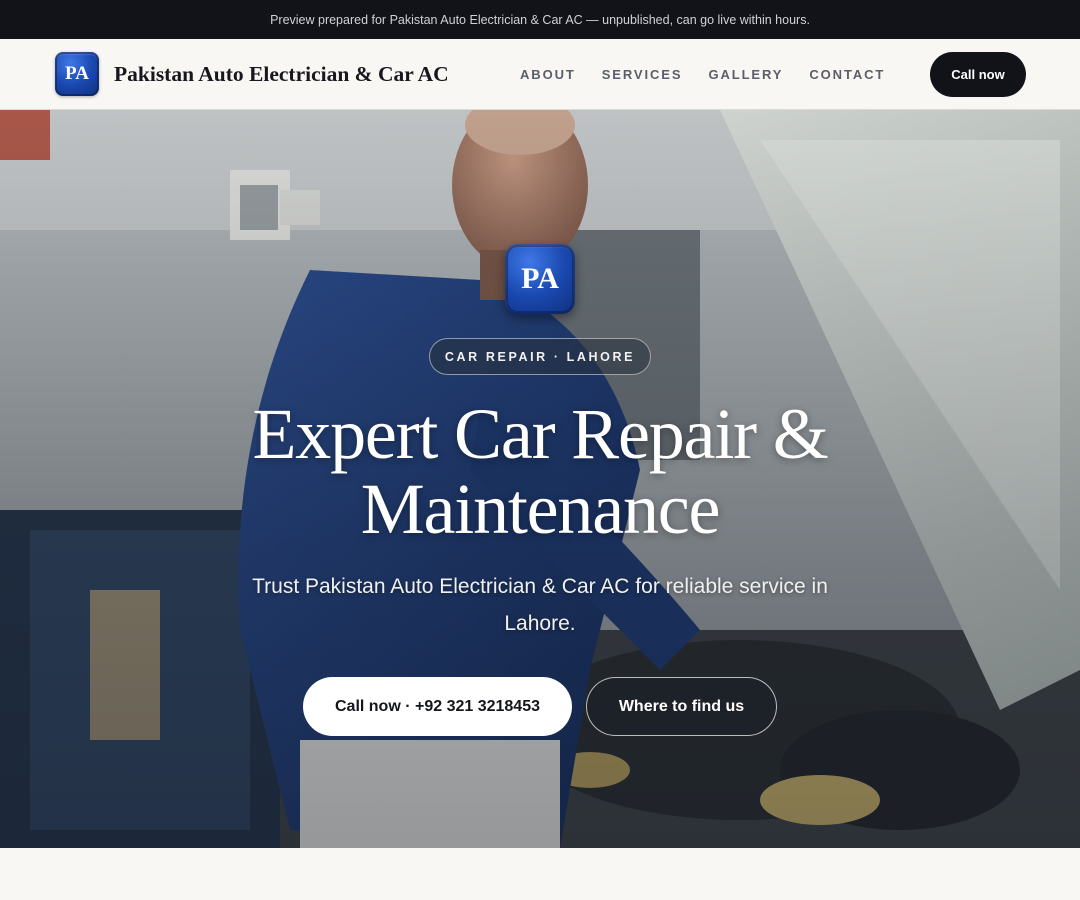 This screenshot has height=900, width=1080. Describe the element at coordinates (847, 74) in the screenshot. I see `nav-link-contact: CONTACT` at that location.